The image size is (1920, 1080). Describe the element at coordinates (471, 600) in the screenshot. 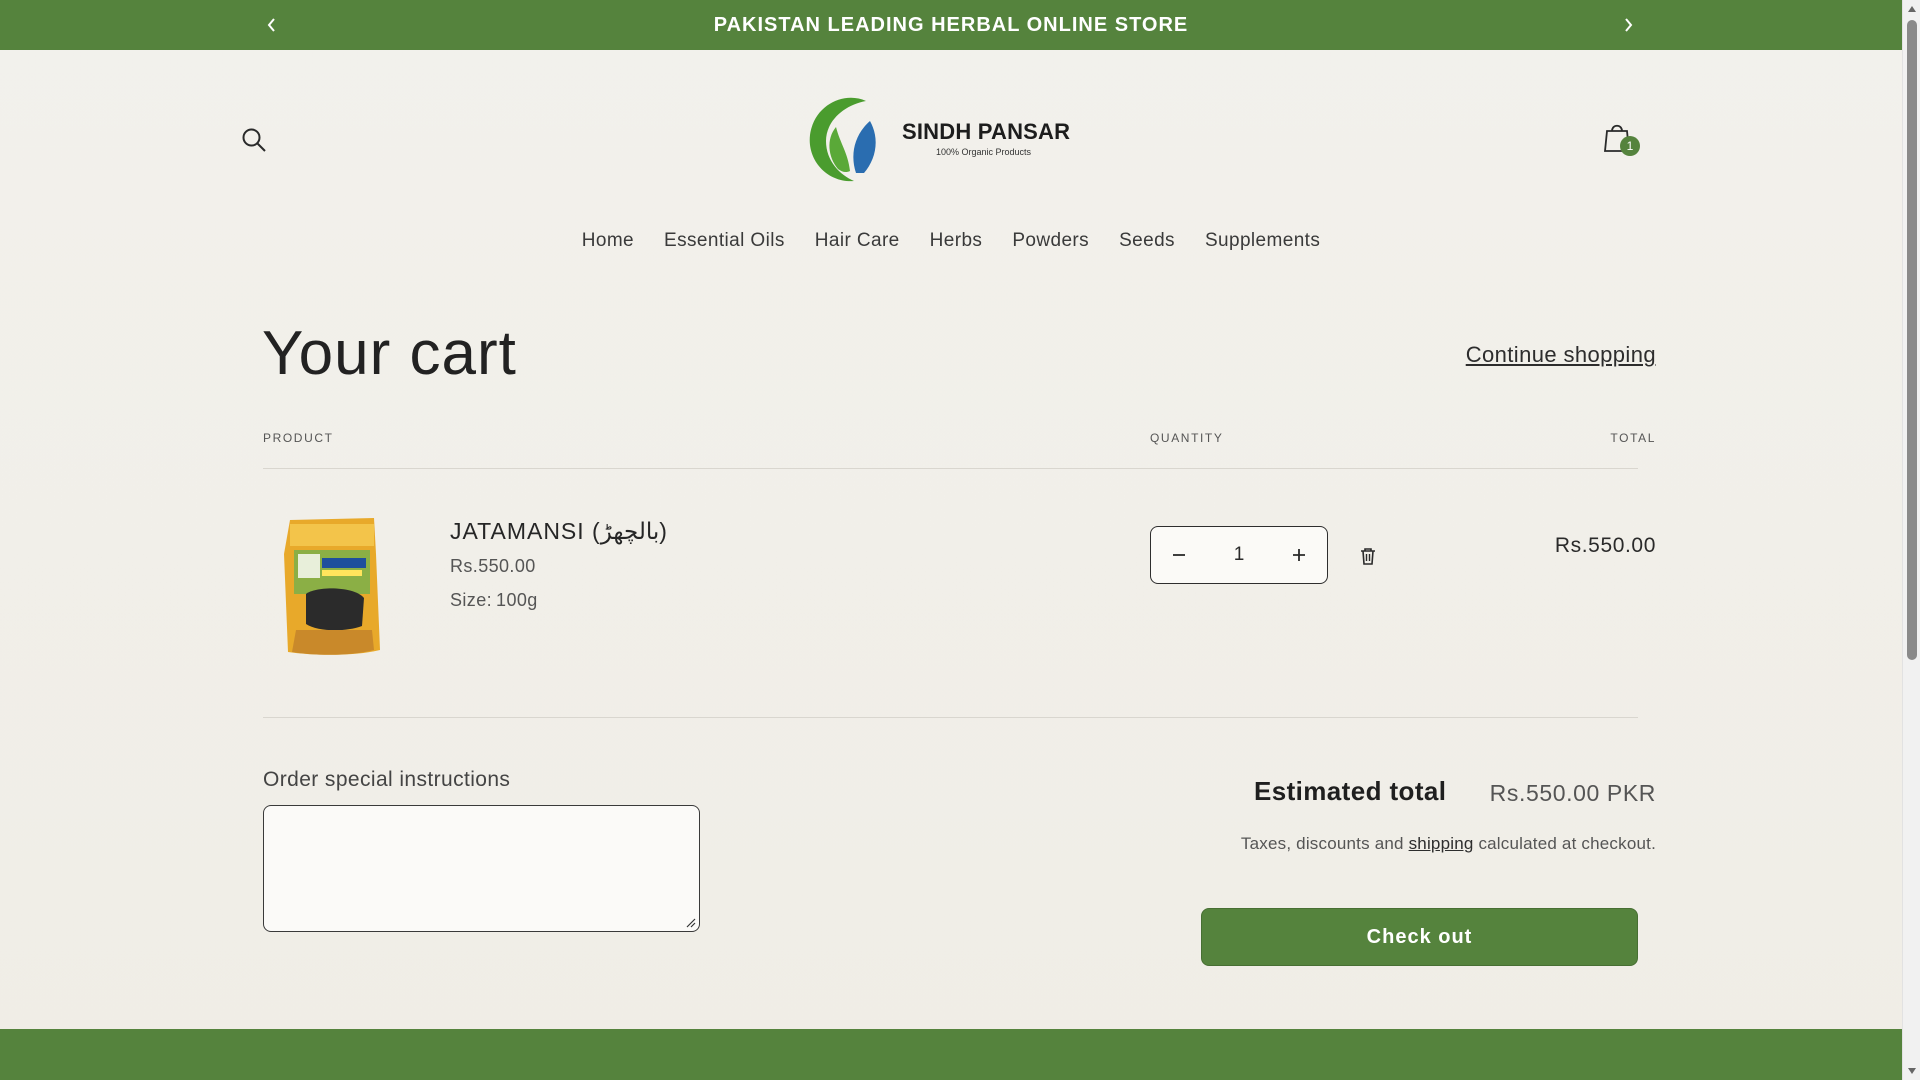

I see `item-size-label: Size:` at that location.